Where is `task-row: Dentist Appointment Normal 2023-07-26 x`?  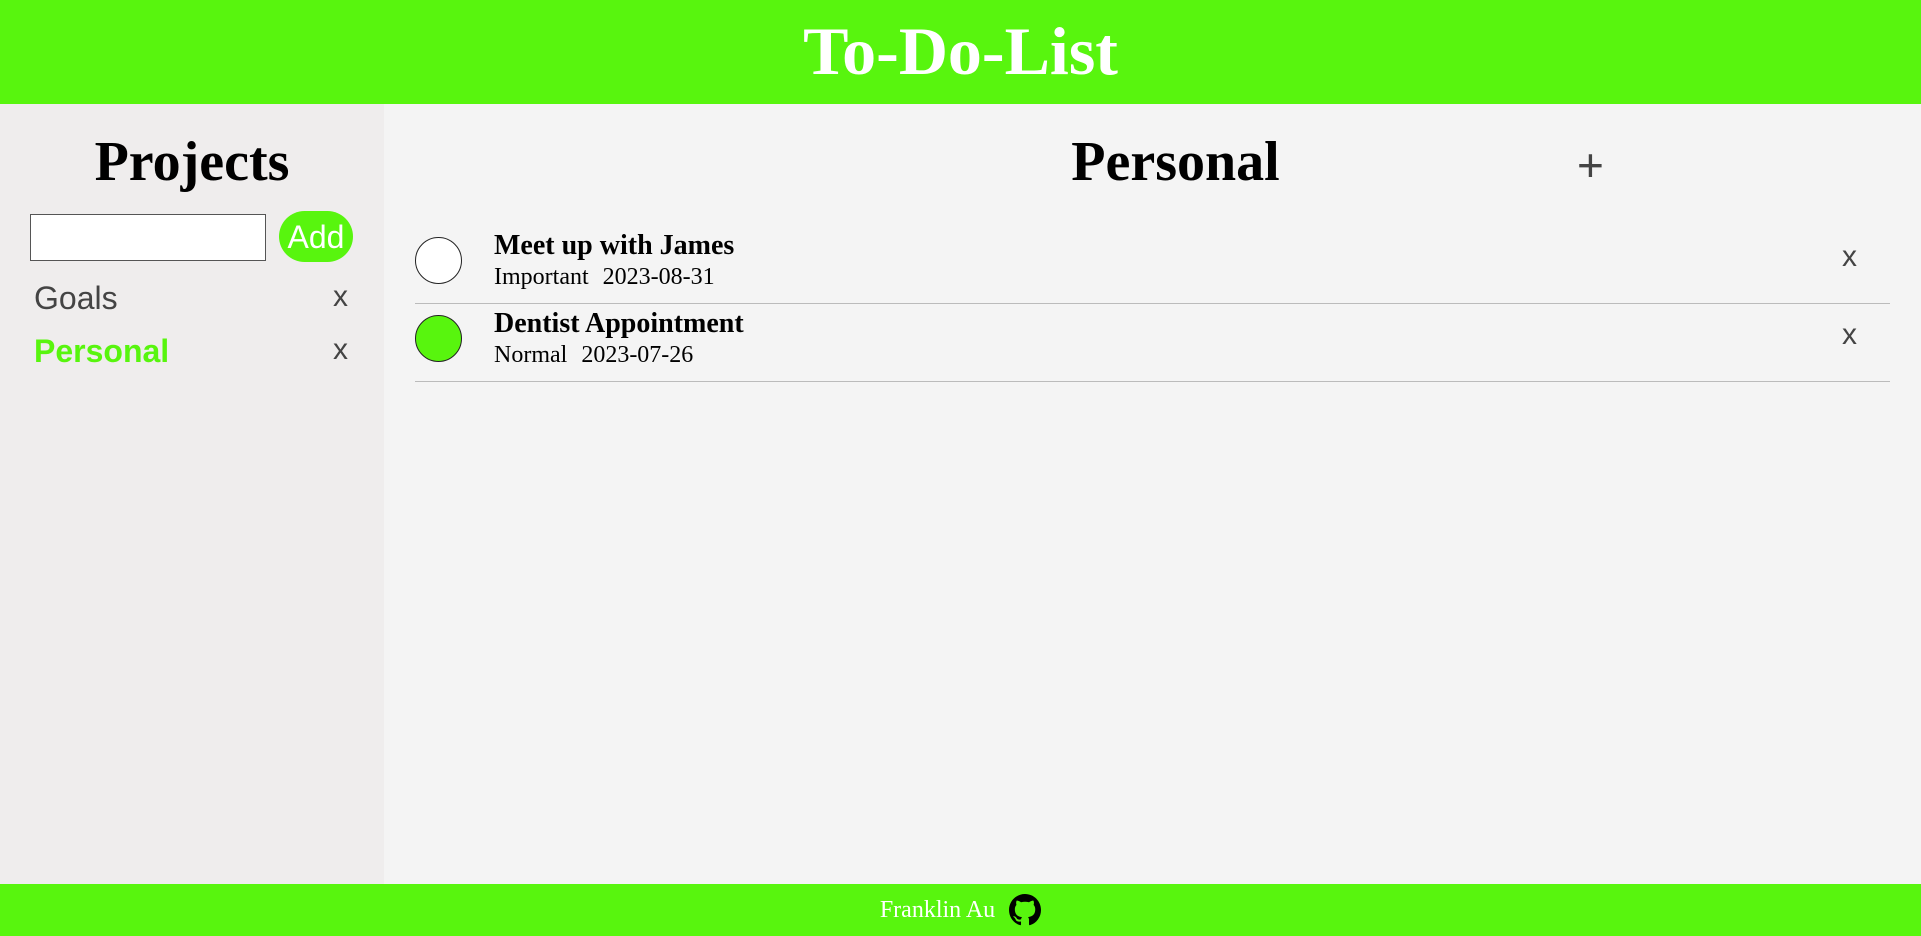 task-row: Dentist Appointment Normal 2023-07-26 x is located at coordinates (1152, 343).